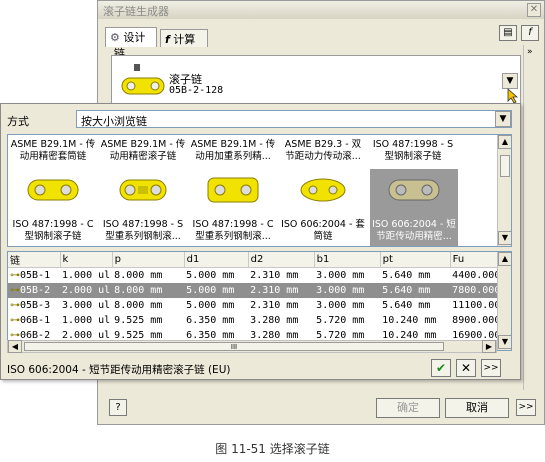 This screenshot has width=545, height=462. Describe the element at coordinates (131, 37) in the screenshot. I see `tab-design: ⚙ 设计` at that location.